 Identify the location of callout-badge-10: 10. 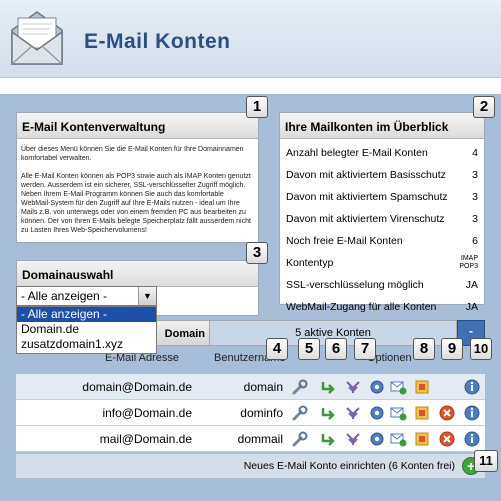
(481, 349).